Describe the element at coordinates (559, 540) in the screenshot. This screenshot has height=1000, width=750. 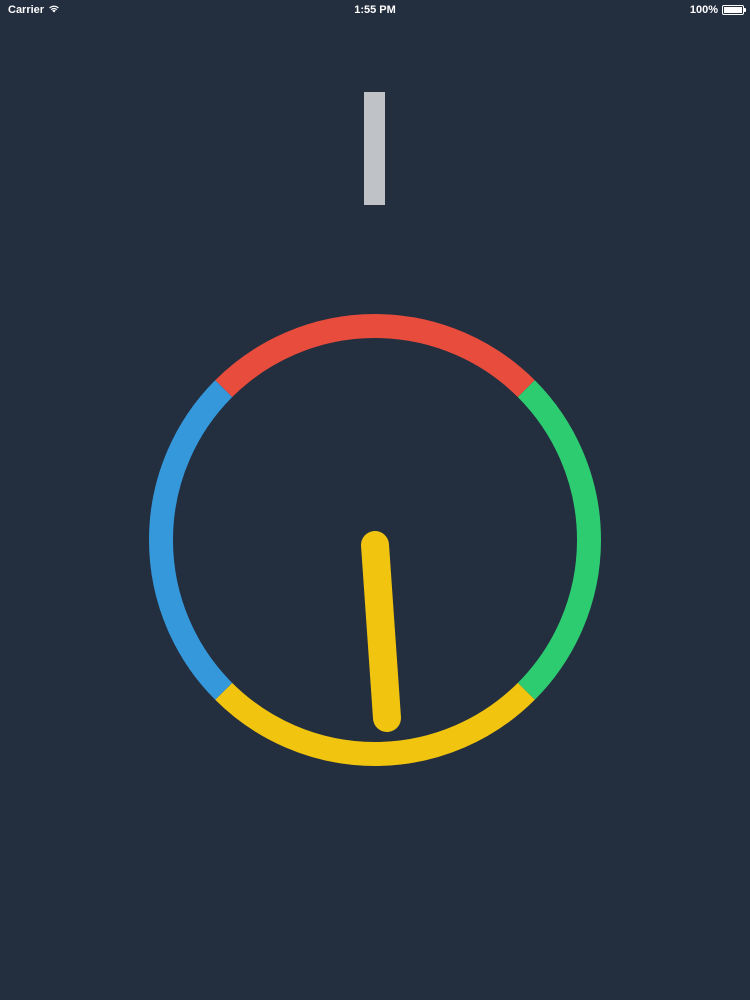
I see `ring-segment-green` at that location.